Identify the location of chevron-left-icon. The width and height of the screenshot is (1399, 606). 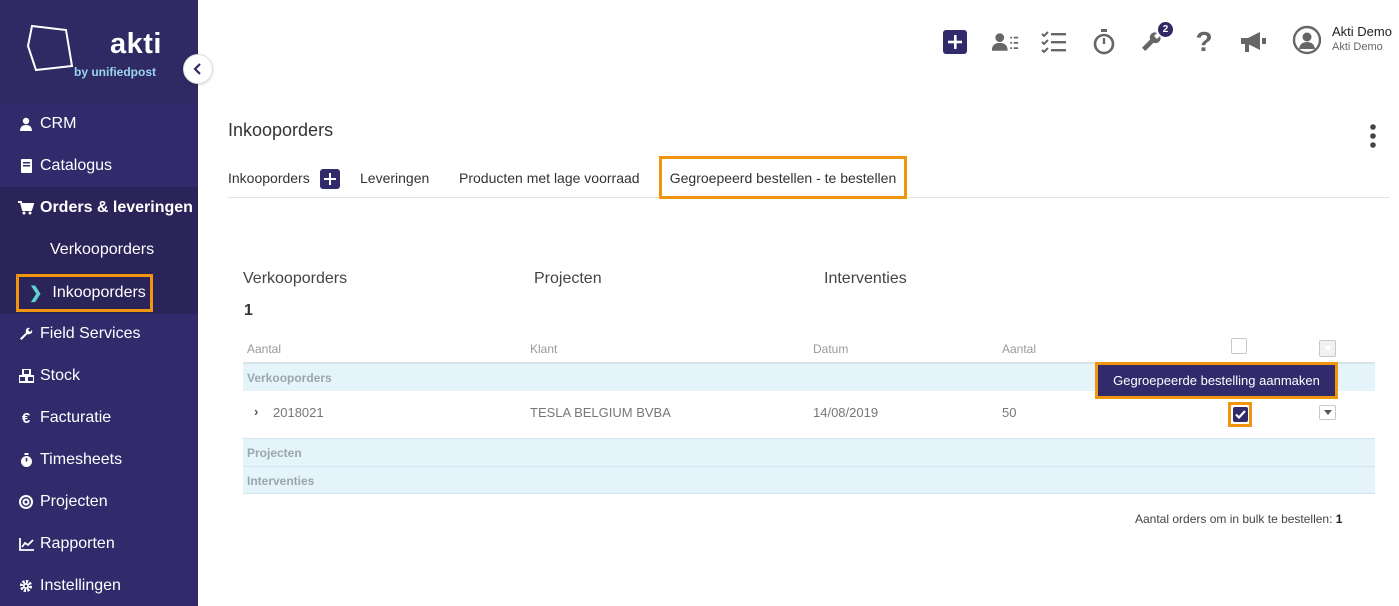
(197, 69).